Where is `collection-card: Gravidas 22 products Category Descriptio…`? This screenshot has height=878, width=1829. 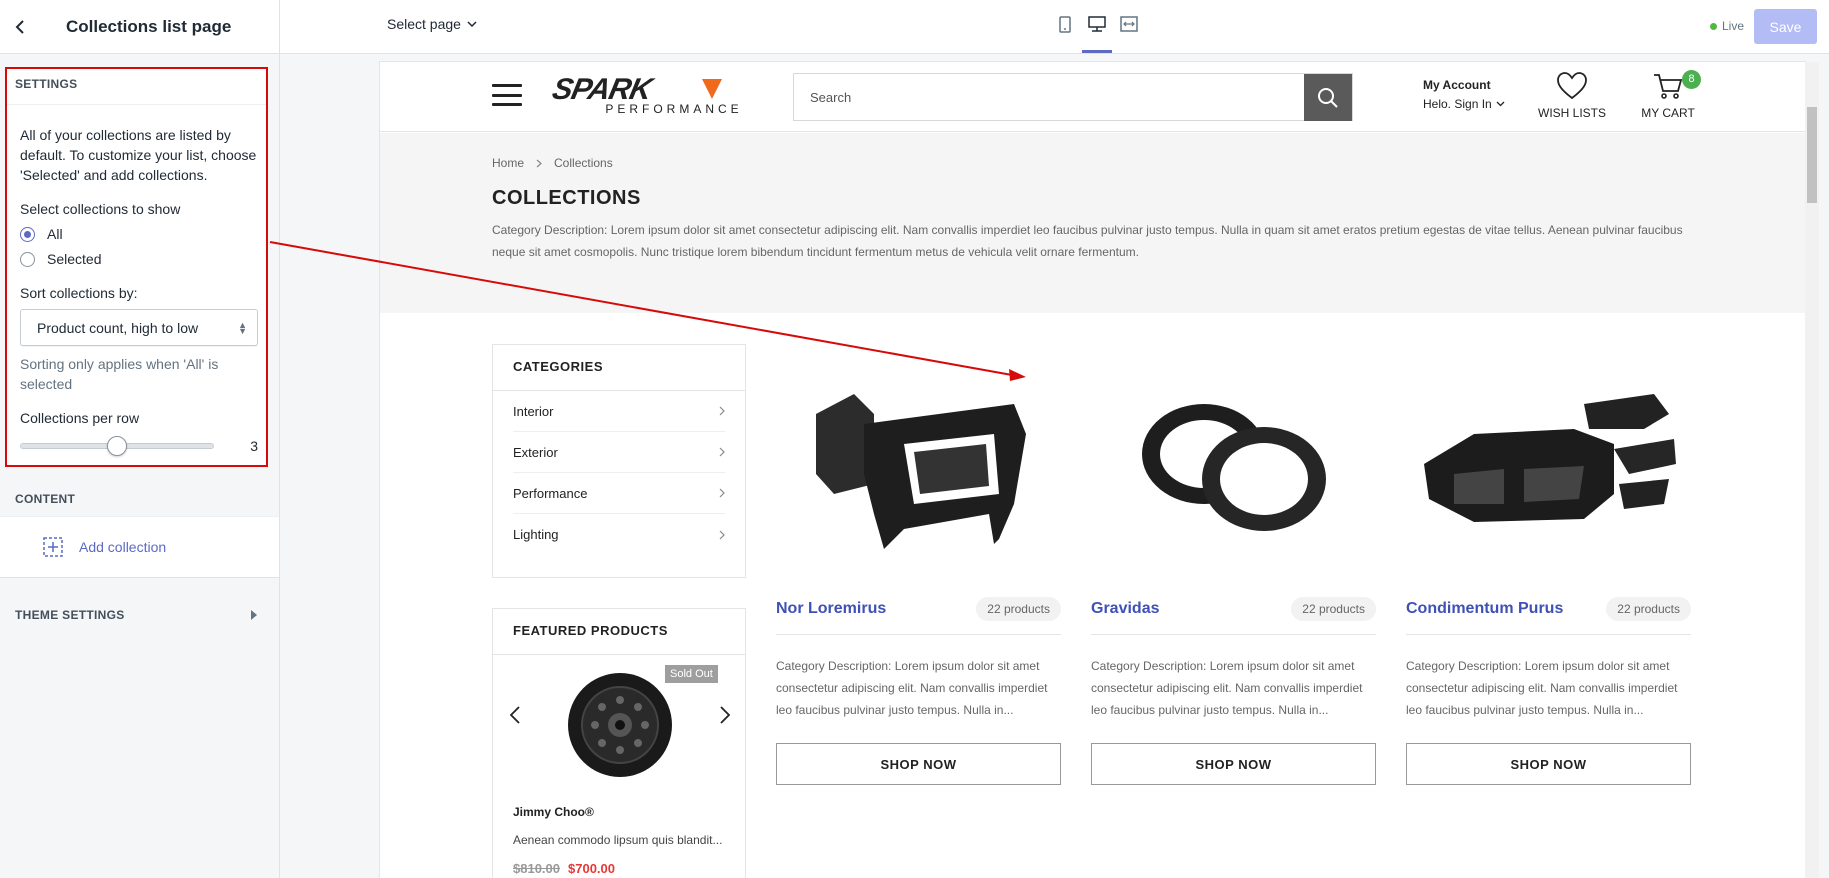
collection-card: Gravidas 22 products Category Descriptio… is located at coordinates (1233, 564).